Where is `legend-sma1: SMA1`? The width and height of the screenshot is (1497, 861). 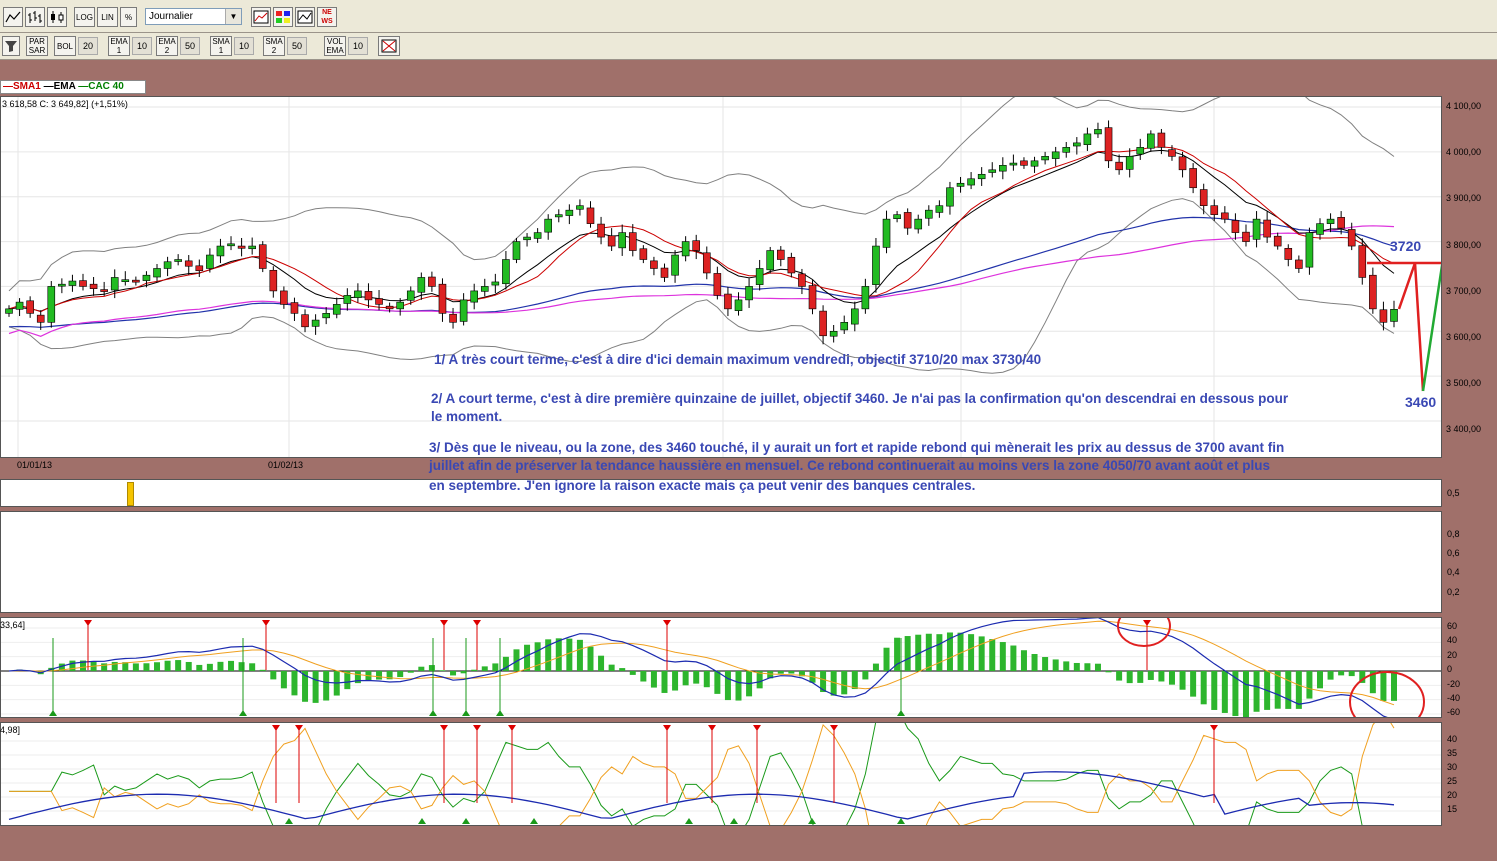
legend-sma1: SMA1 is located at coordinates (27, 86).